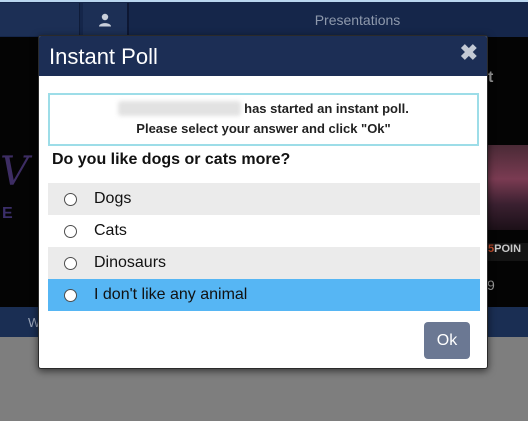 This screenshot has height=421, width=528. Describe the element at coordinates (180, 108) in the screenshot. I see `redacted-presenter-name` at that location.